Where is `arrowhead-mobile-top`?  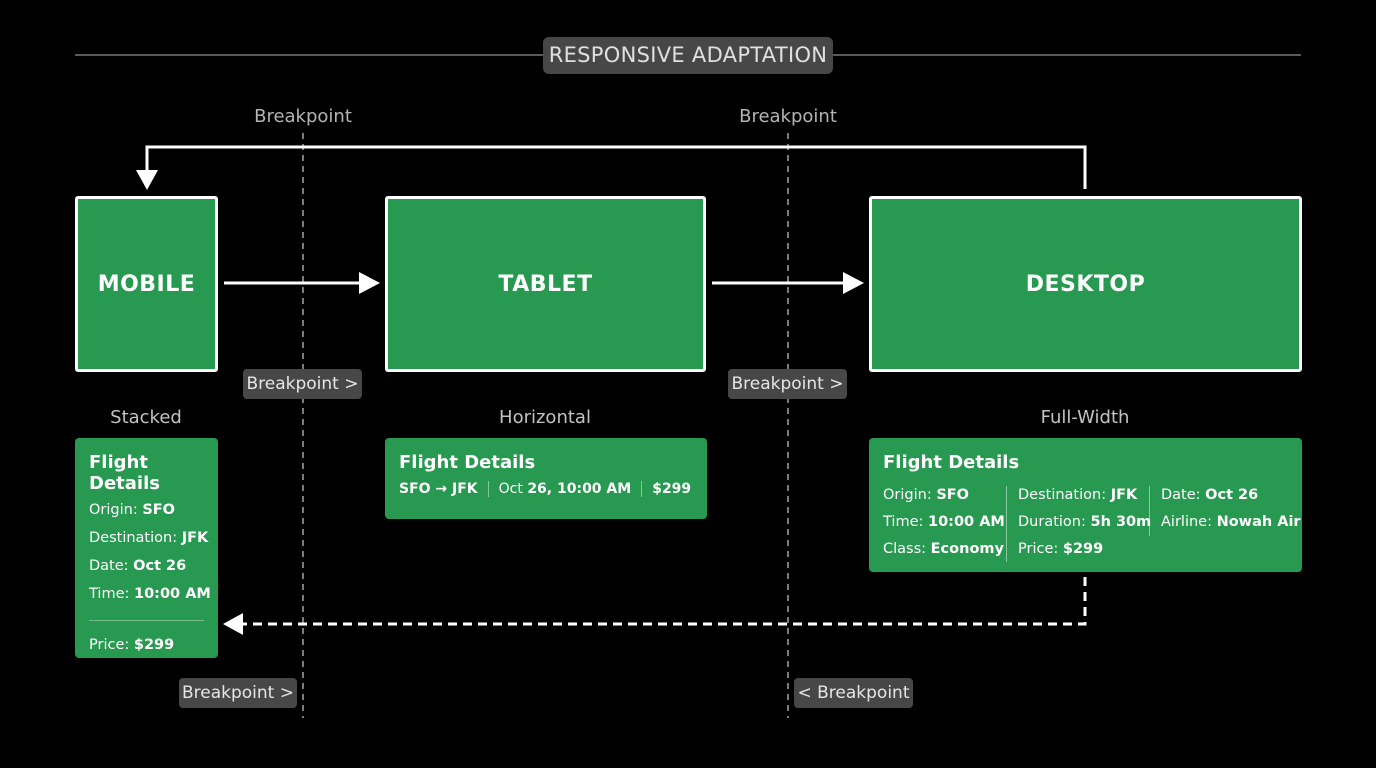
arrowhead-mobile-top is located at coordinates (147, 180).